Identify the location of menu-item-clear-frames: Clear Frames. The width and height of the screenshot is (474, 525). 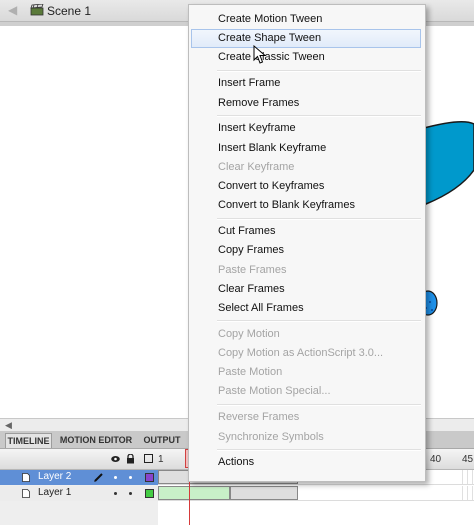
(306, 289).